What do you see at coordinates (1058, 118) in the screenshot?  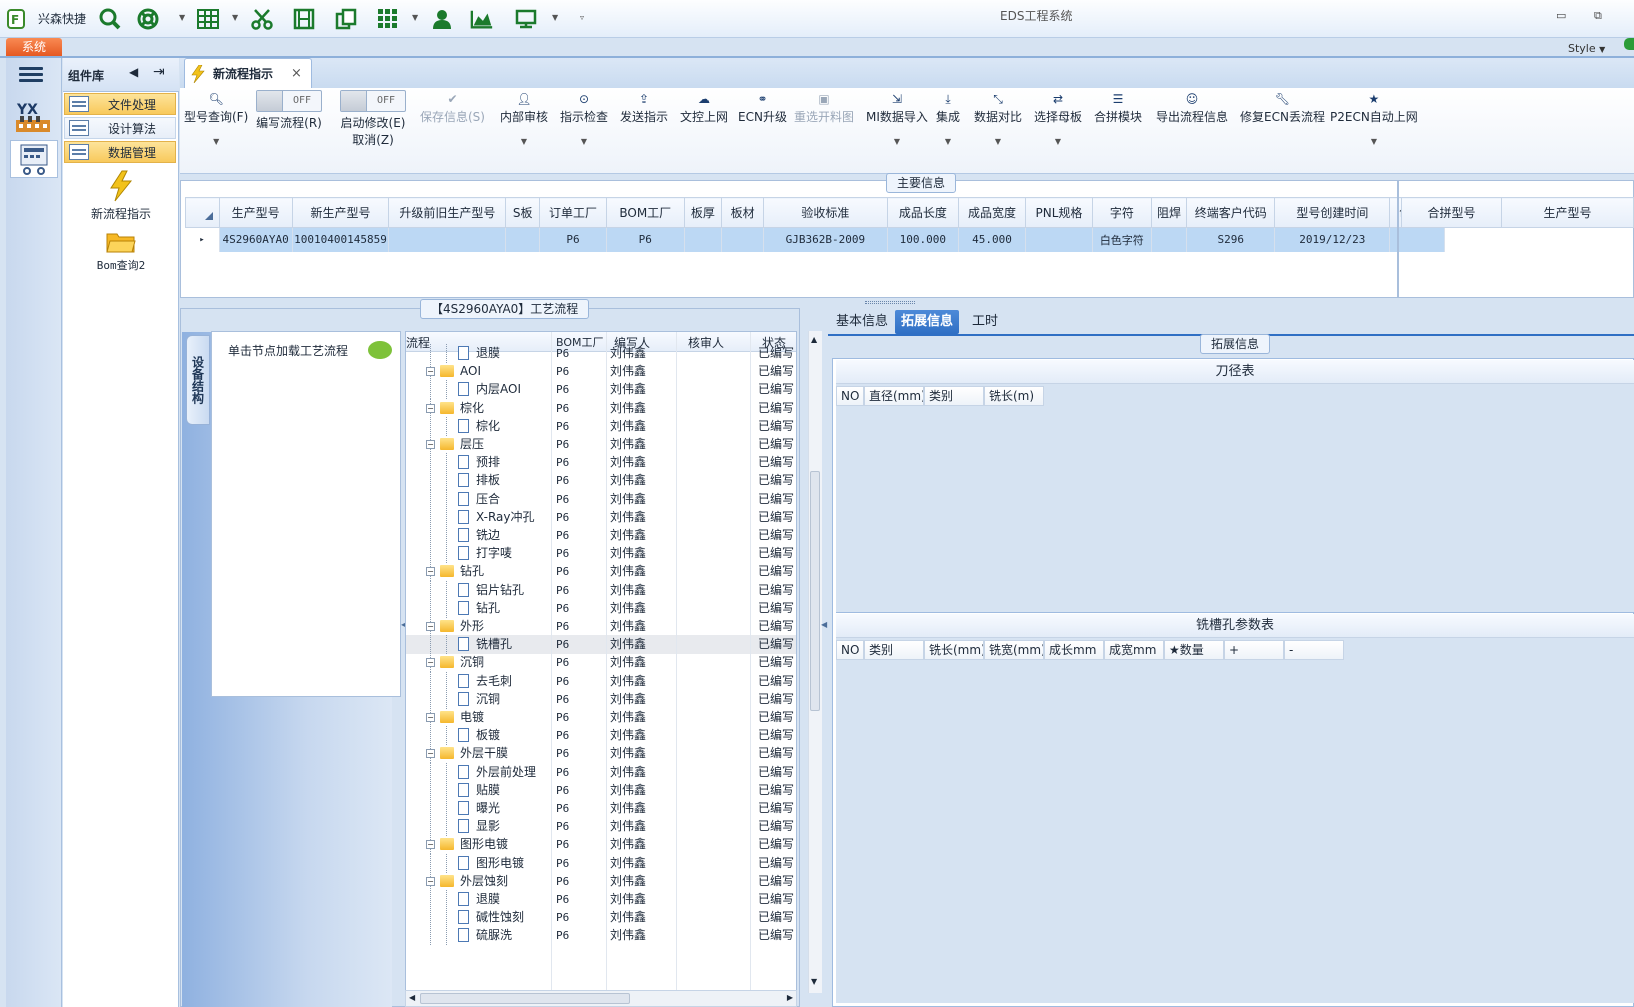 I see `select-mother-board-button: ⇄ 选择母板 ▼` at bounding box center [1058, 118].